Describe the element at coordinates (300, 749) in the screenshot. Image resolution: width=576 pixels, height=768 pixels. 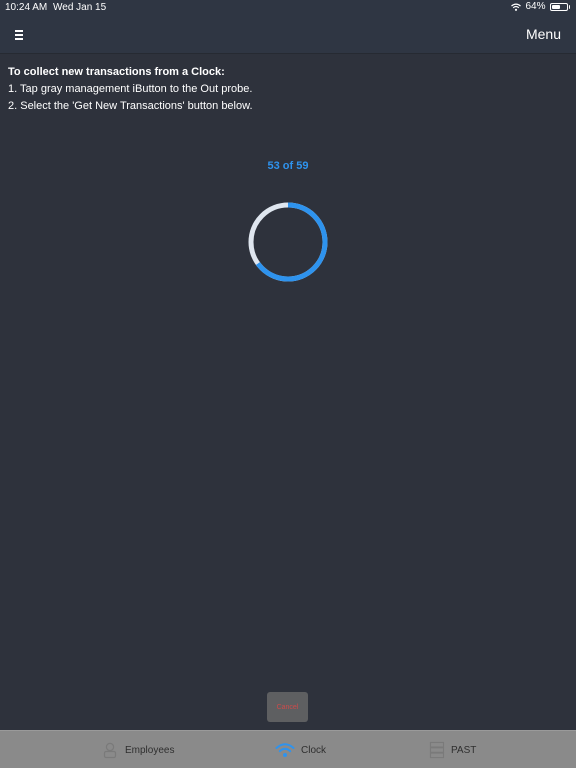
I see `tab-clock: Clock` at that location.